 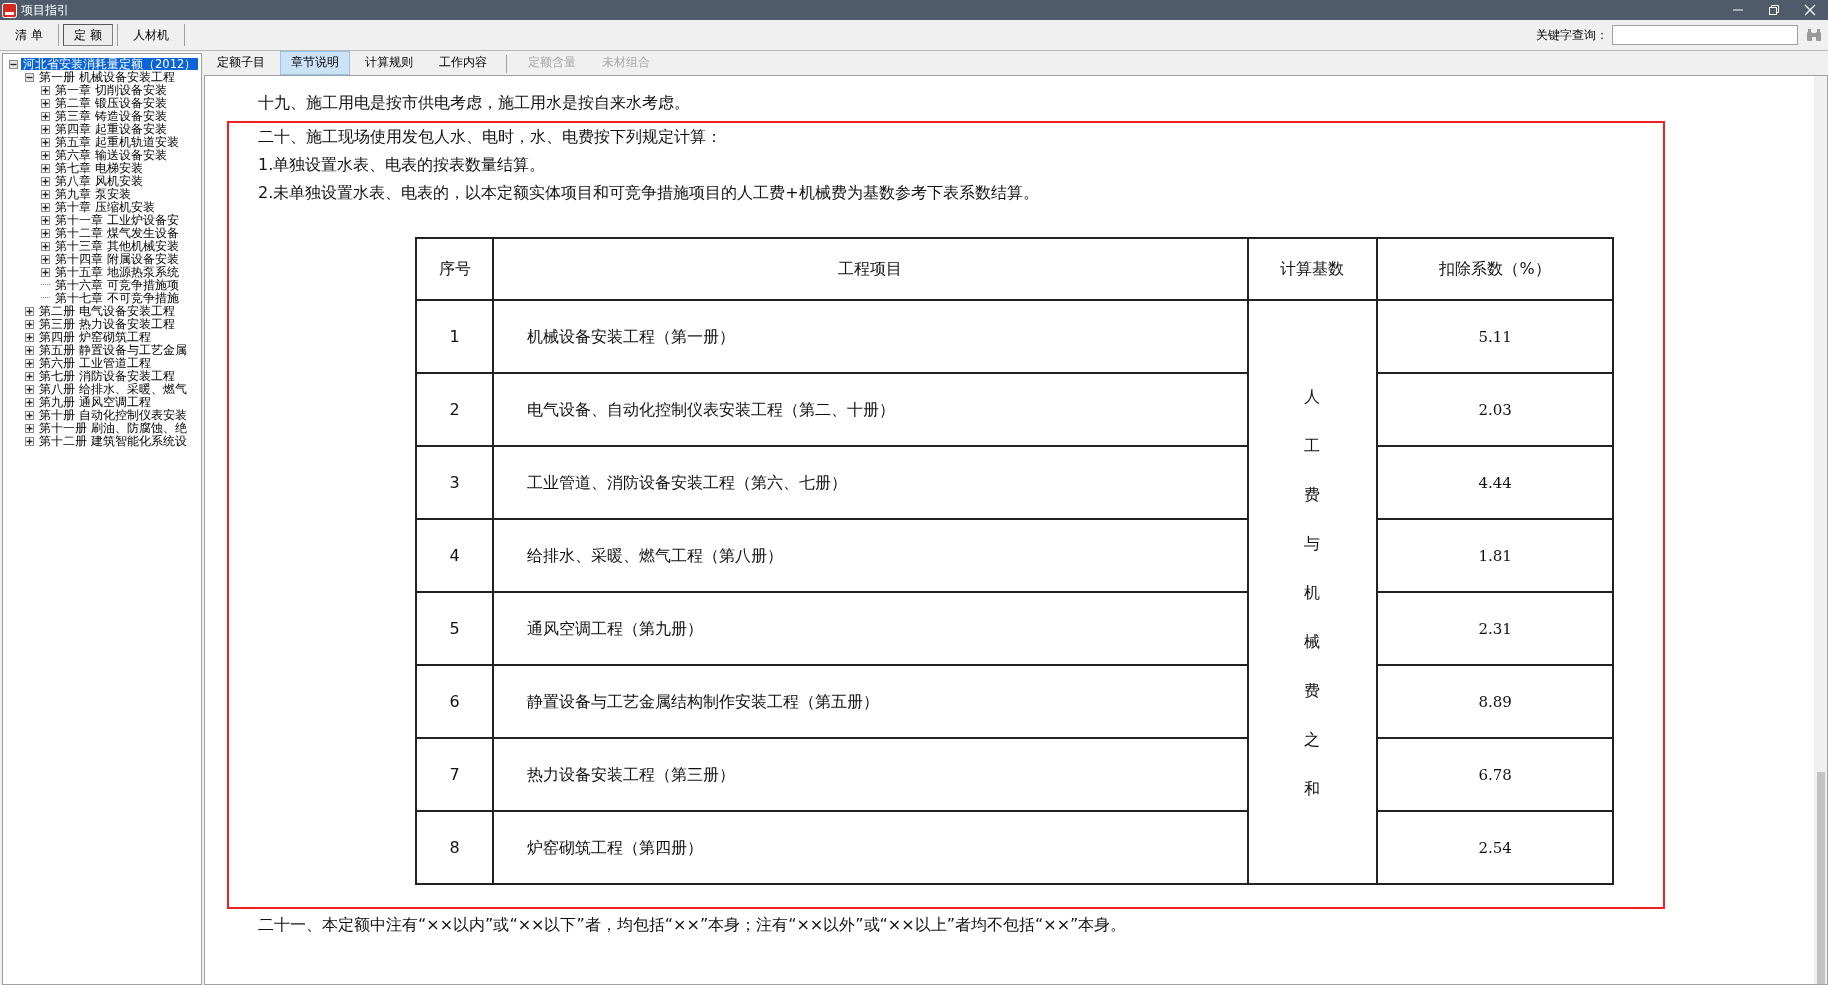 I want to click on tree-item: 第六册 工业管道工程, so click(x=95, y=363).